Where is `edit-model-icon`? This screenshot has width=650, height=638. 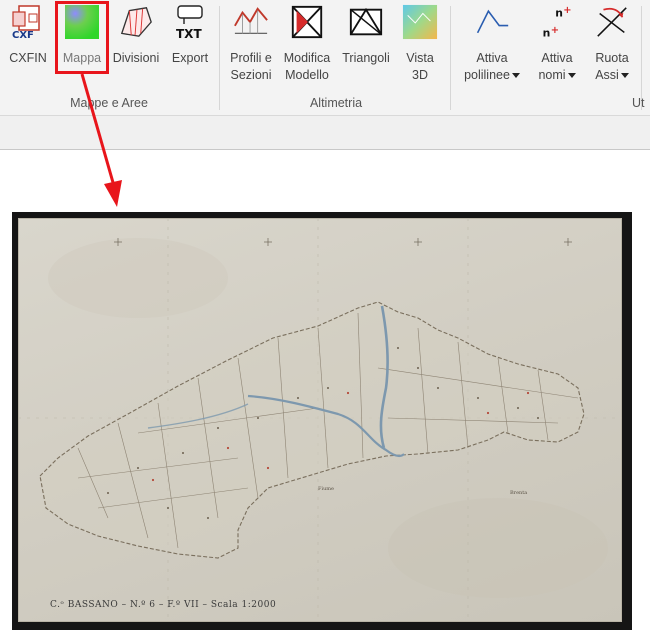
edit-model-icon is located at coordinates (307, 22).